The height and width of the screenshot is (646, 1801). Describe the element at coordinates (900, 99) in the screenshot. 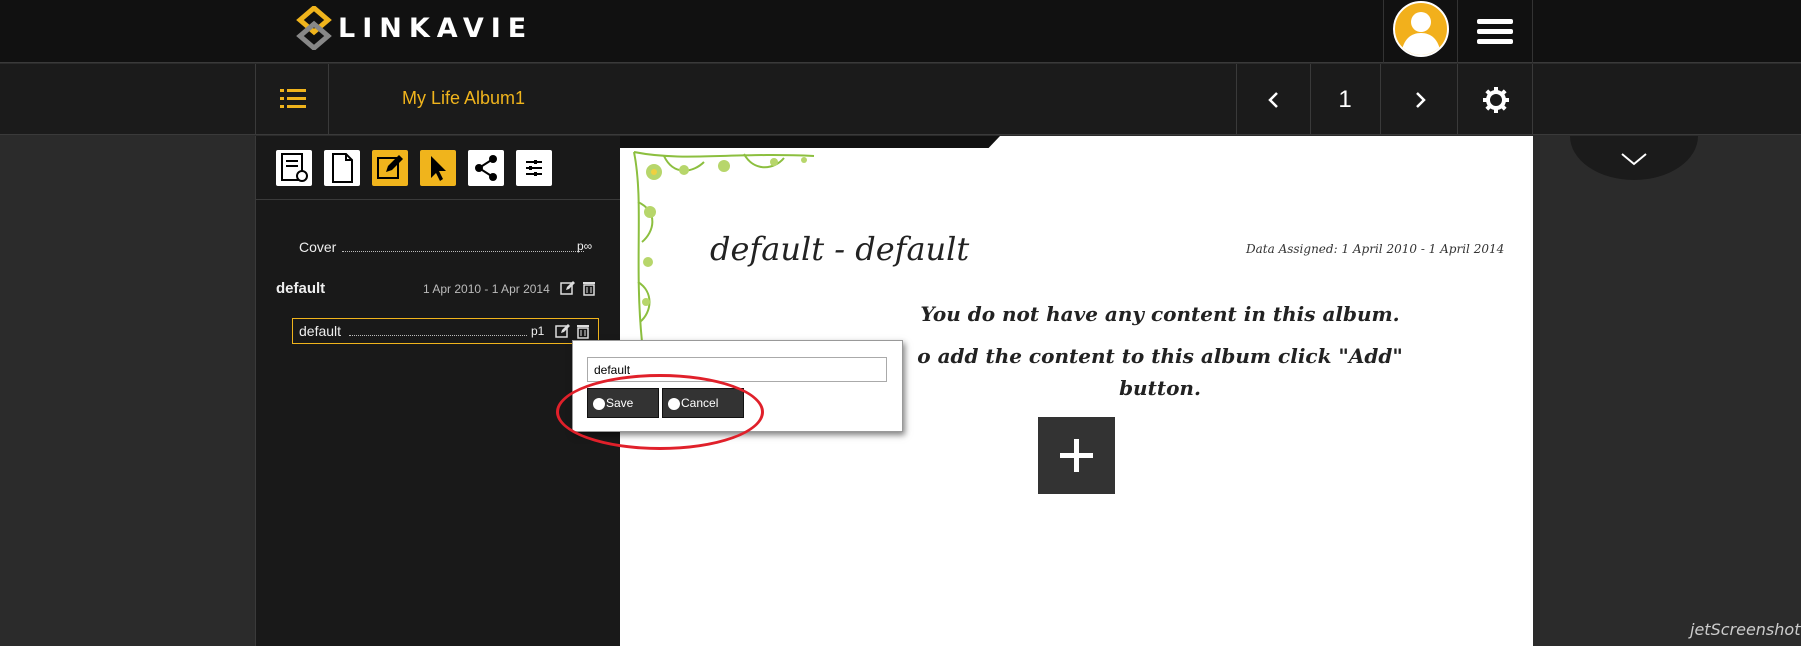

I see `album-toolbar: My Life Album1 1` at that location.